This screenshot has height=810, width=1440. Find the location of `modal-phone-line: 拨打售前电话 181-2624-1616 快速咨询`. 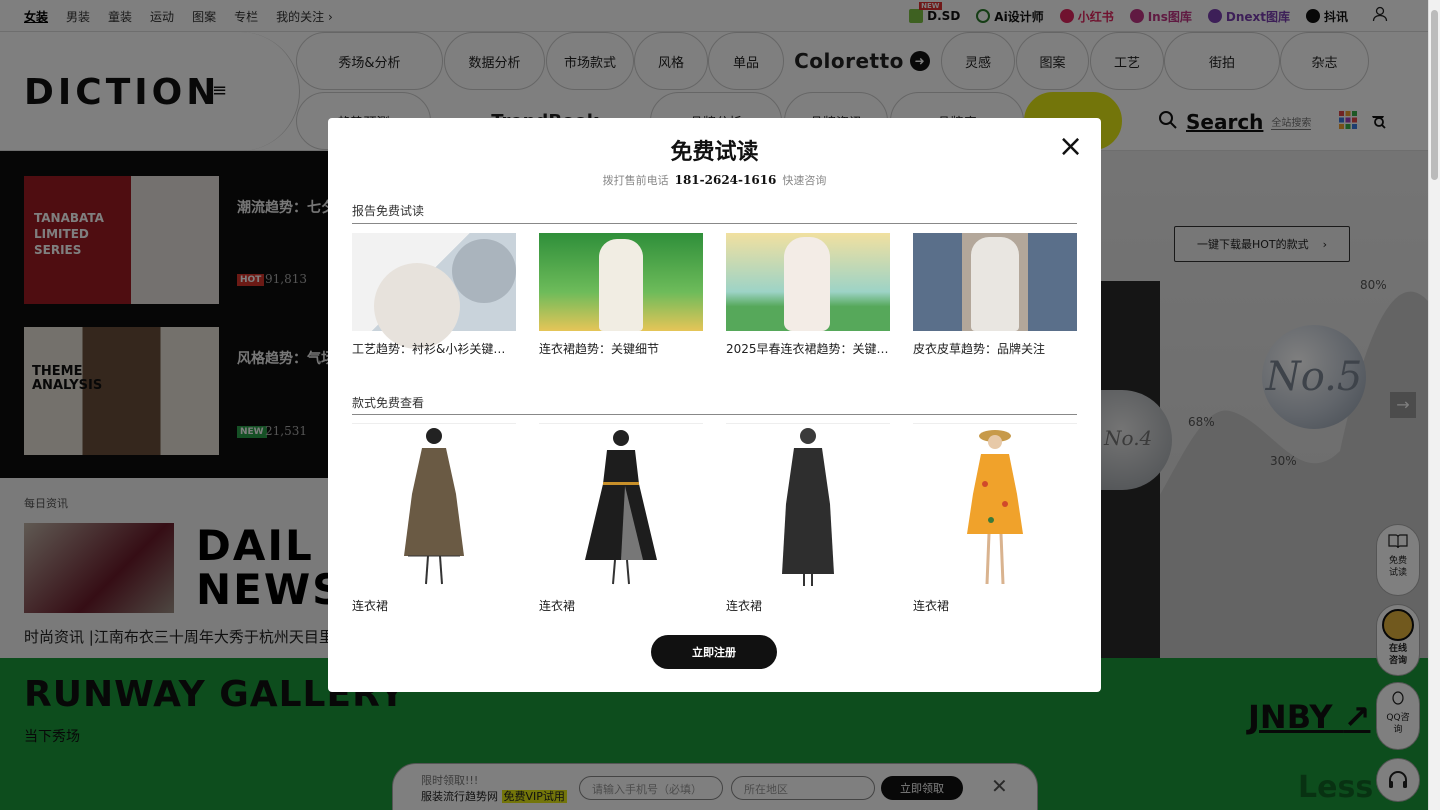

modal-phone-line: 拨打售前电话 181-2624-1616 快速咨询 is located at coordinates (714, 180).